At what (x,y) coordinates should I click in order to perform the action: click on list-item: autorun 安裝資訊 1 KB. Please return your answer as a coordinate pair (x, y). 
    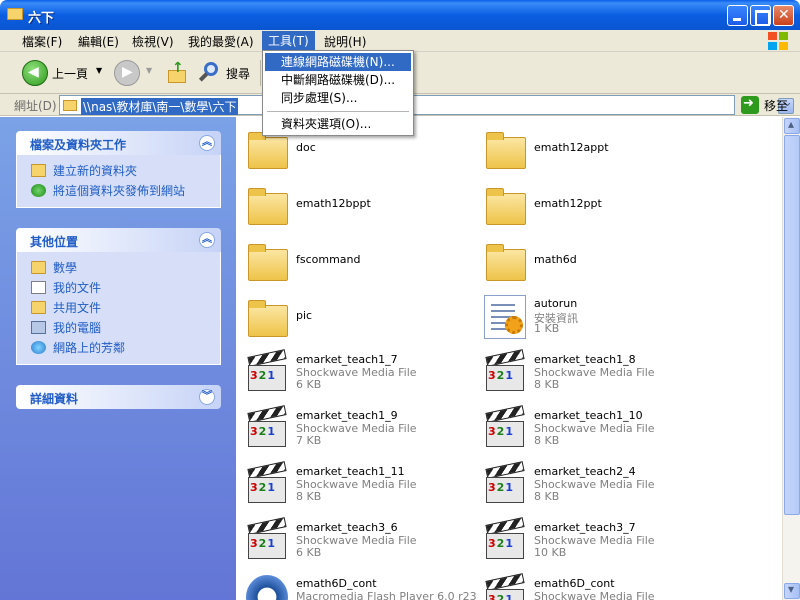
    Looking at the image, I should click on (597, 317).